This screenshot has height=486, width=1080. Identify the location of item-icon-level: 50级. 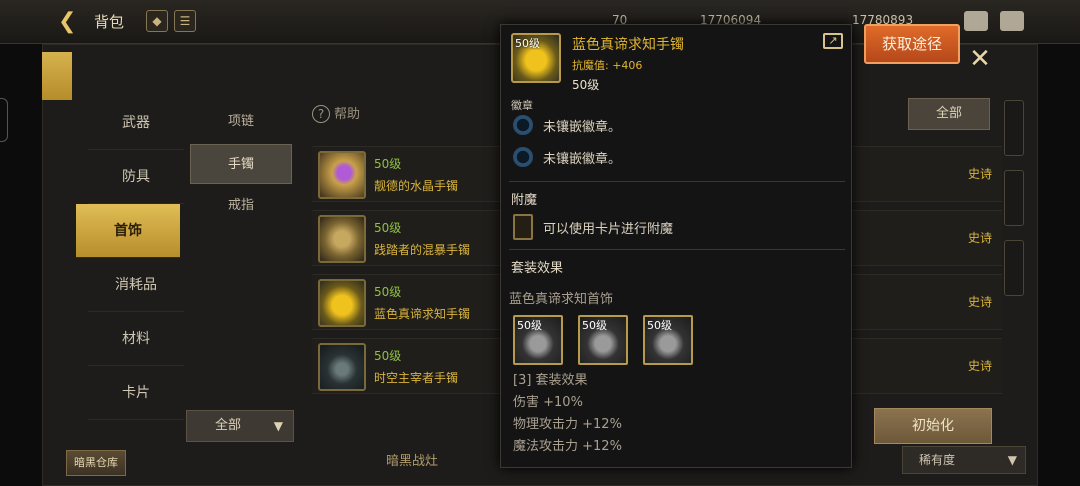
(527, 43).